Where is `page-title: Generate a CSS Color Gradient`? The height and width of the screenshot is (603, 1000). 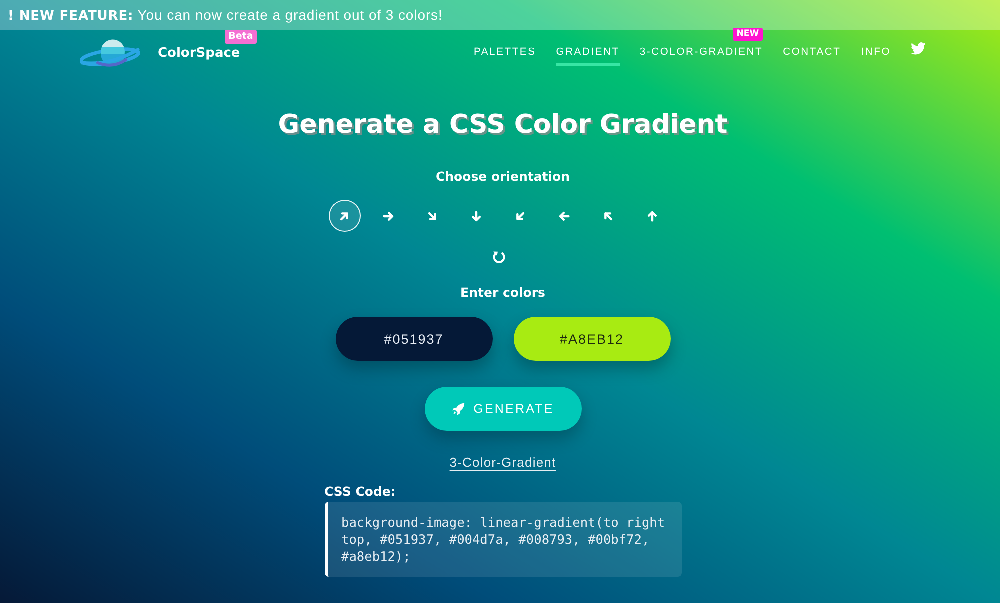 page-title: Generate a CSS Color Gradient is located at coordinates (503, 125).